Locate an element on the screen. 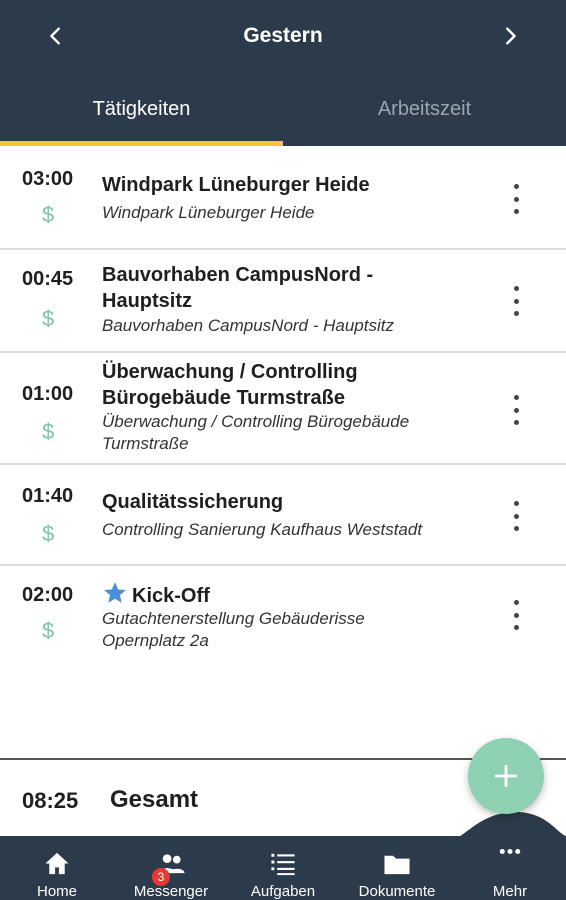 This screenshot has width=566, height=900. list-icon is located at coordinates (283, 864).